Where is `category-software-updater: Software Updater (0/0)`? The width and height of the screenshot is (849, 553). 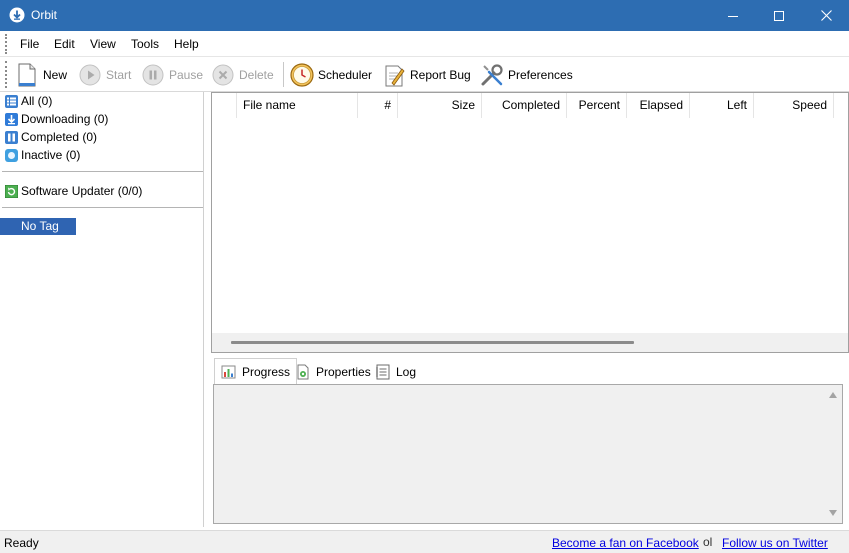 category-software-updater: Software Updater (0/0) is located at coordinates (73, 191).